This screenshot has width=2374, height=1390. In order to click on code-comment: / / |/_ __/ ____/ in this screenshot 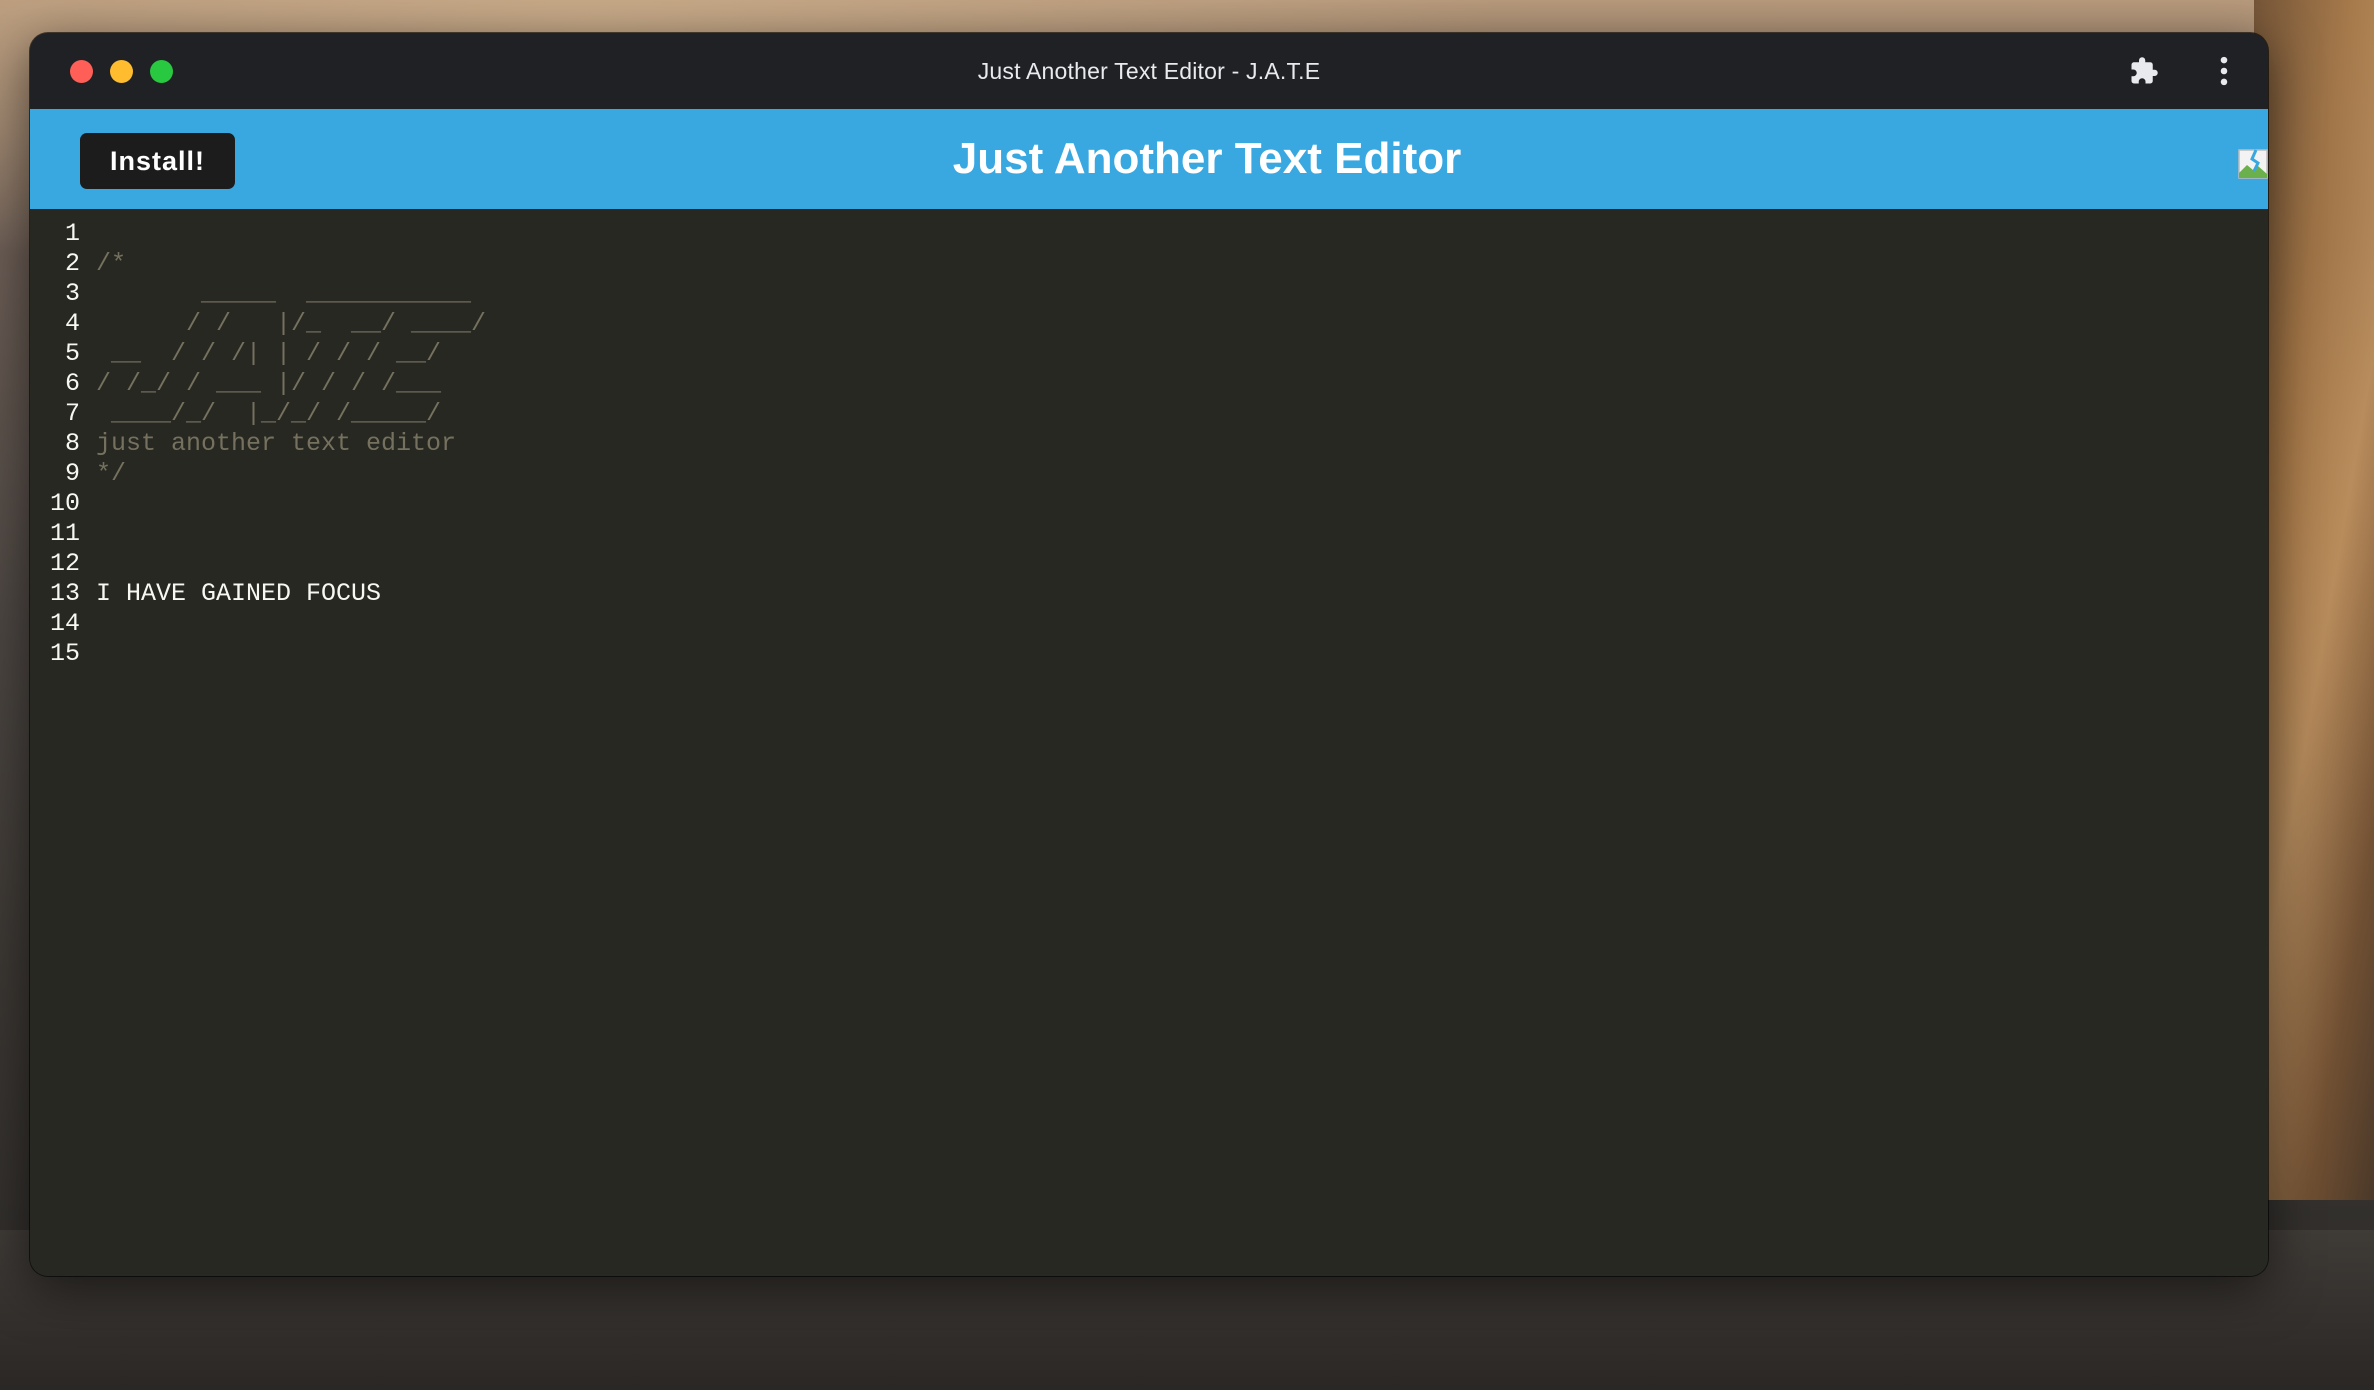, I will do `click(291, 324)`.